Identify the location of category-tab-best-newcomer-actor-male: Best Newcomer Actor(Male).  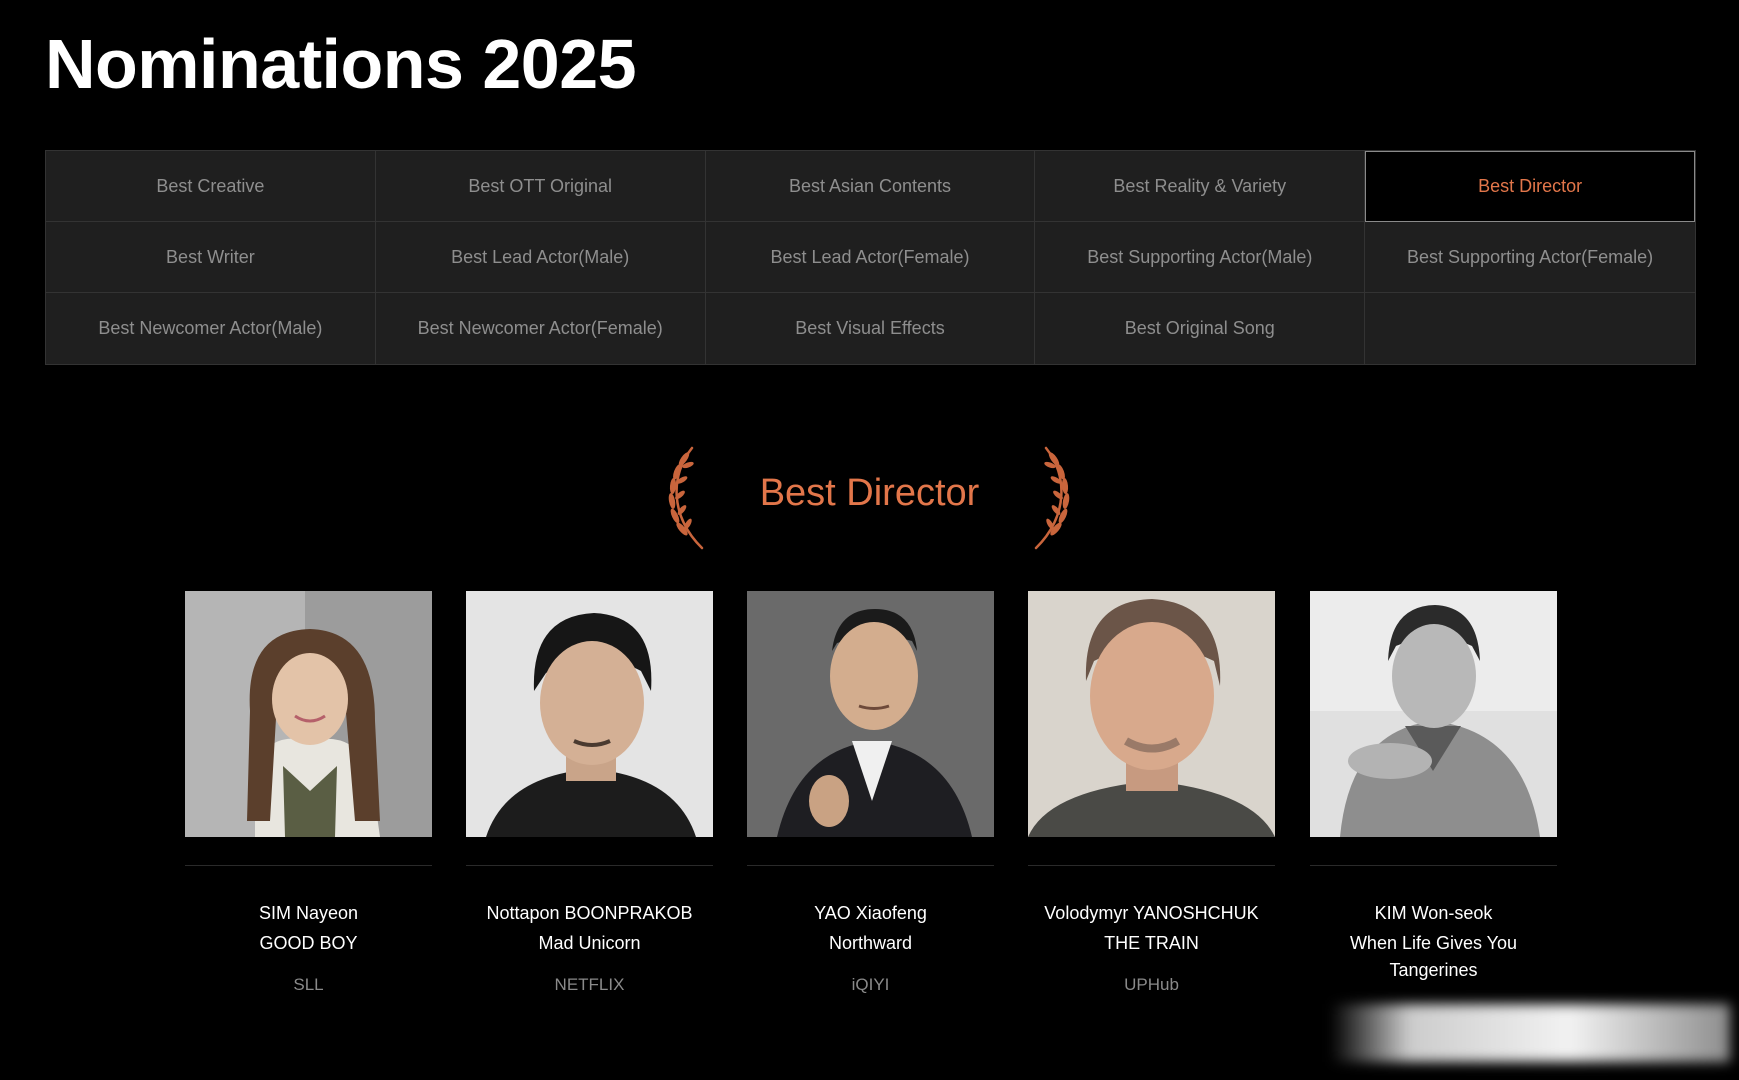
(211, 328).